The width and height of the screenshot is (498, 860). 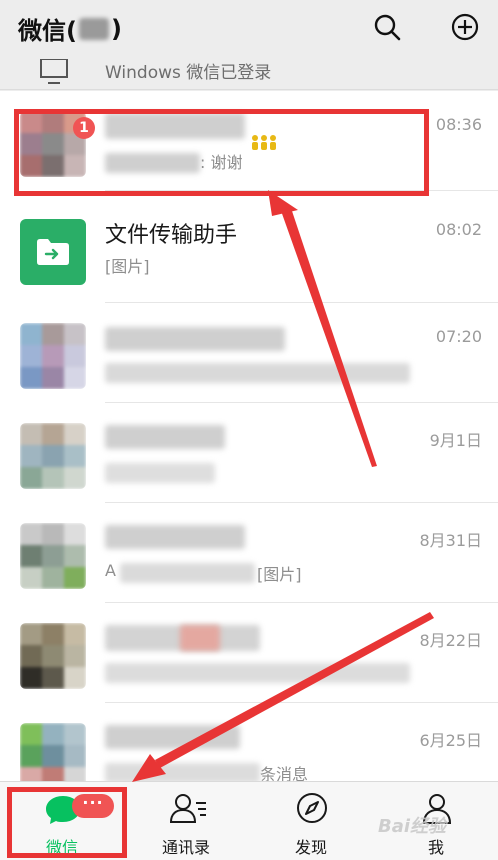 I want to click on chat-row: 8月22日, so click(x=249, y=653).